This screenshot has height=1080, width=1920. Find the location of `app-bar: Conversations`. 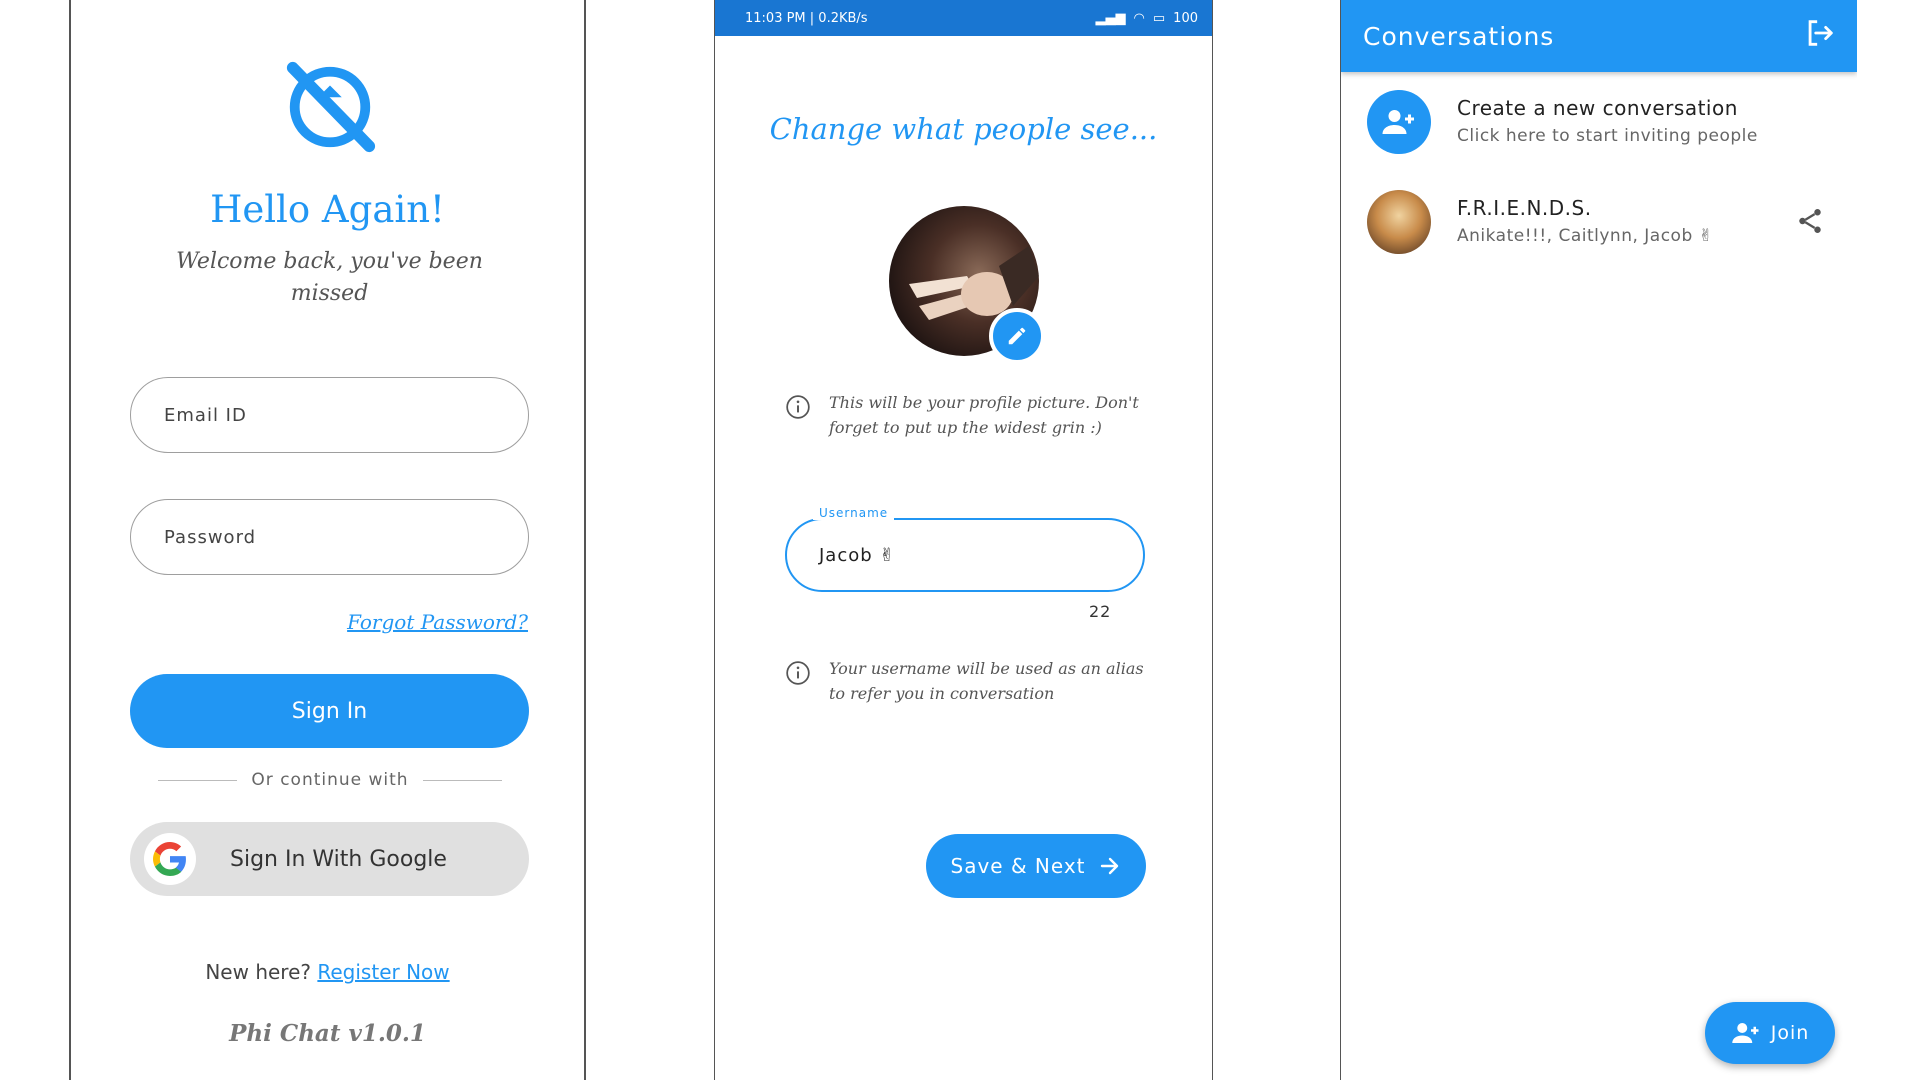

app-bar: Conversations is located at coordinates (1599, 36).